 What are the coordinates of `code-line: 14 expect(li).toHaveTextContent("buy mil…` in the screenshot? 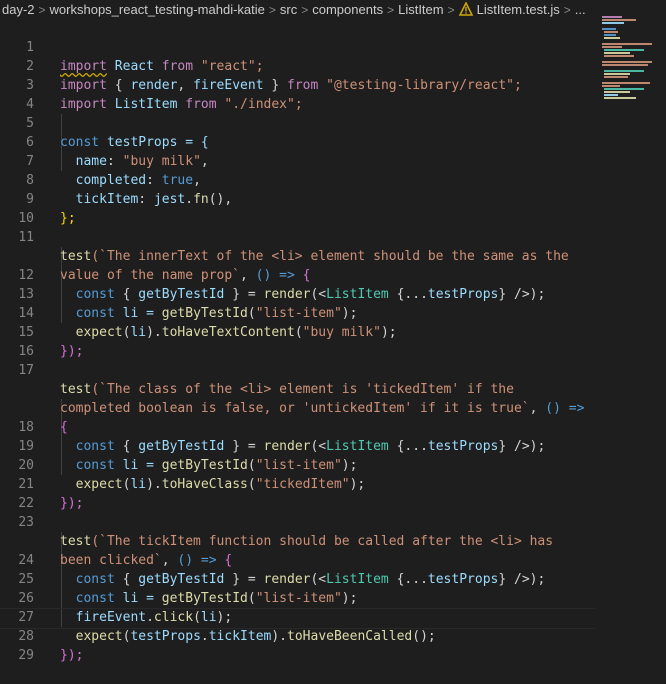 It's located at (300, 312).